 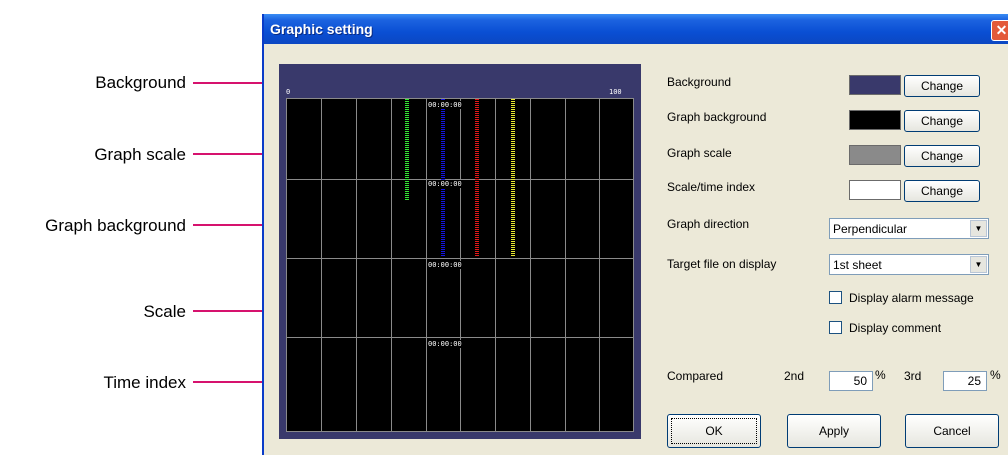 What do you see at coordinates (942, 86) in the screenshot?
I see `change-background-button: Change` at bounding box center [942, 86].